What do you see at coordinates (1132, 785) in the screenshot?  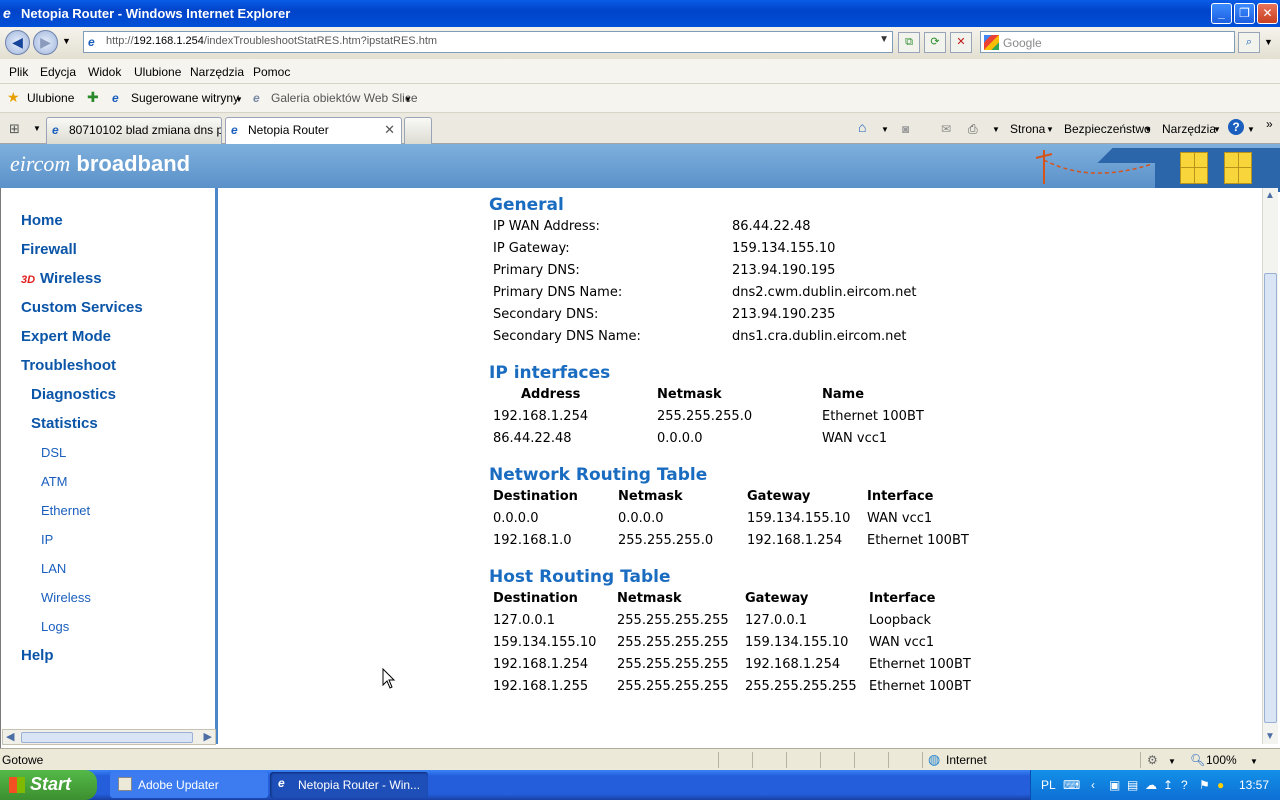 I see `tray-display-icon: ▤` at bounding box center [1132, 785].